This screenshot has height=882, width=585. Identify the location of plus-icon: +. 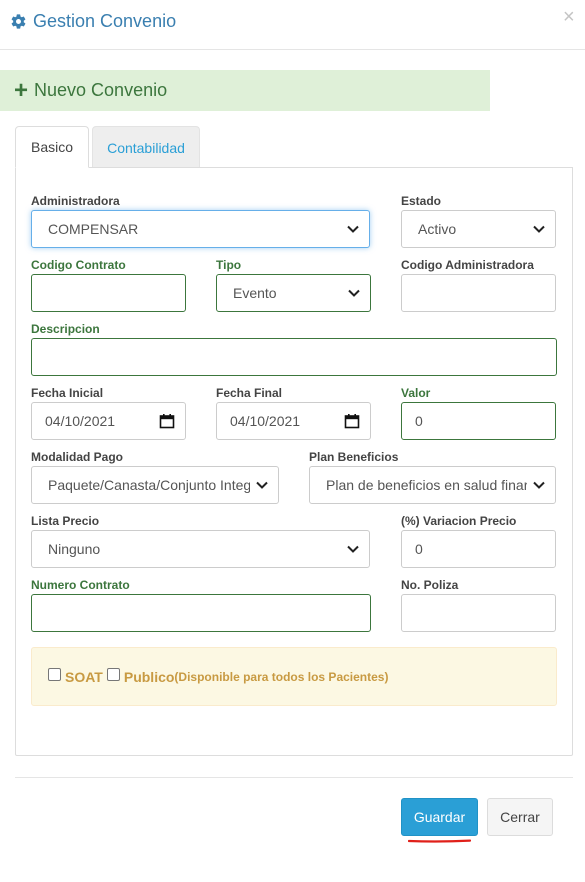
(21, 90).